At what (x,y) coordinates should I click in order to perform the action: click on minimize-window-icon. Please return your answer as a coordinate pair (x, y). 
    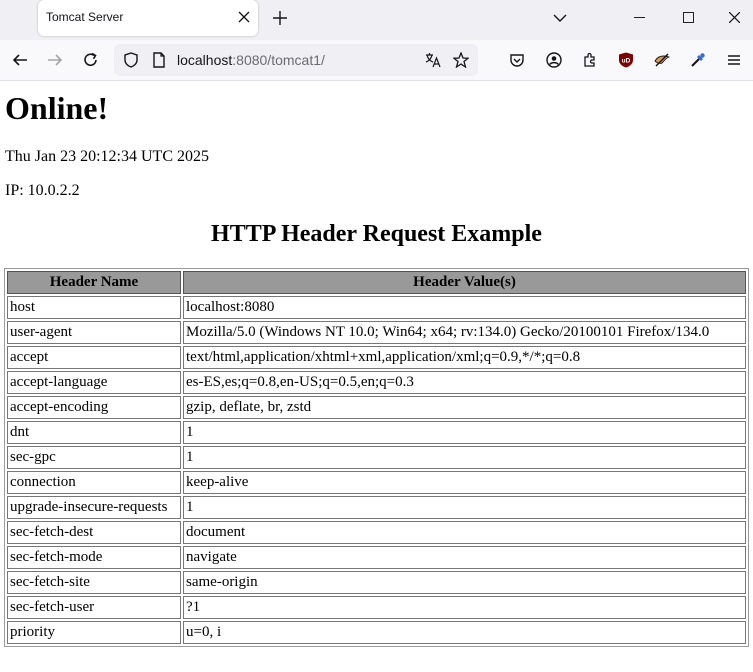
    Looking at the image, I should click on (639, 17).